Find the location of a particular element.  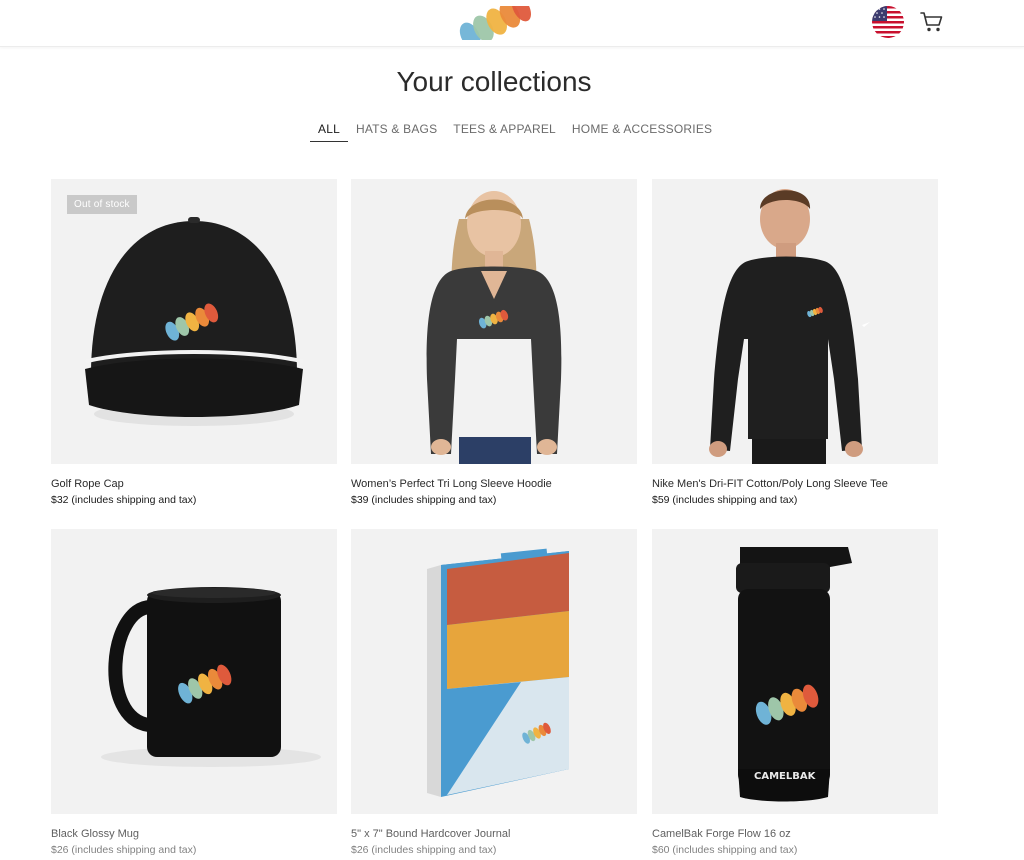

tee-model-image is located at coordinates (789, 326).